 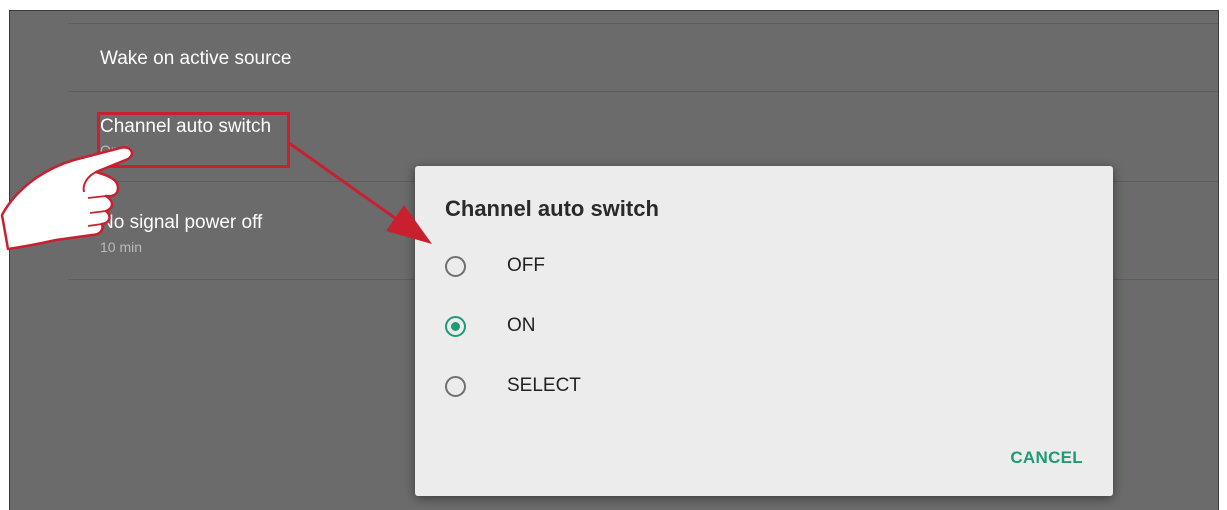 What do you see at coordinates (1046, 458) in the screenshot?
I see `cancel-button: CANCEL` at bounding box center [1046, 458].